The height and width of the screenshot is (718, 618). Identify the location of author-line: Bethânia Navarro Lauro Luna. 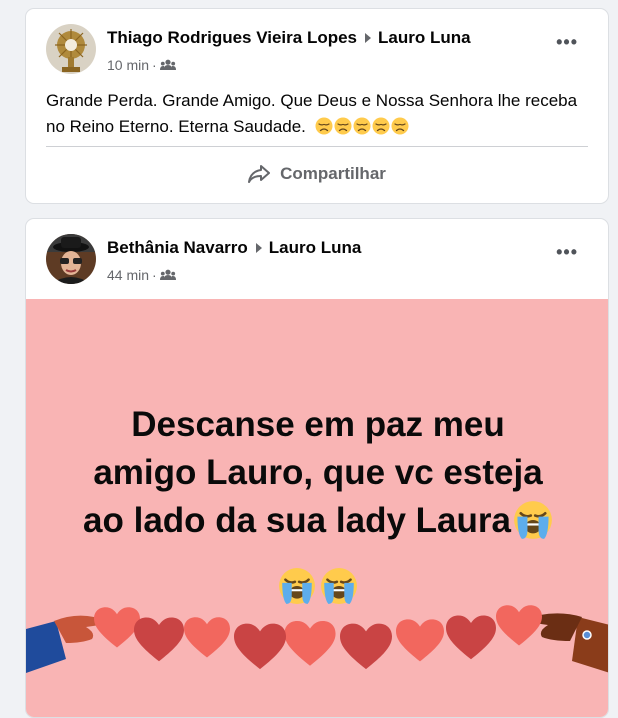
(234, 248).